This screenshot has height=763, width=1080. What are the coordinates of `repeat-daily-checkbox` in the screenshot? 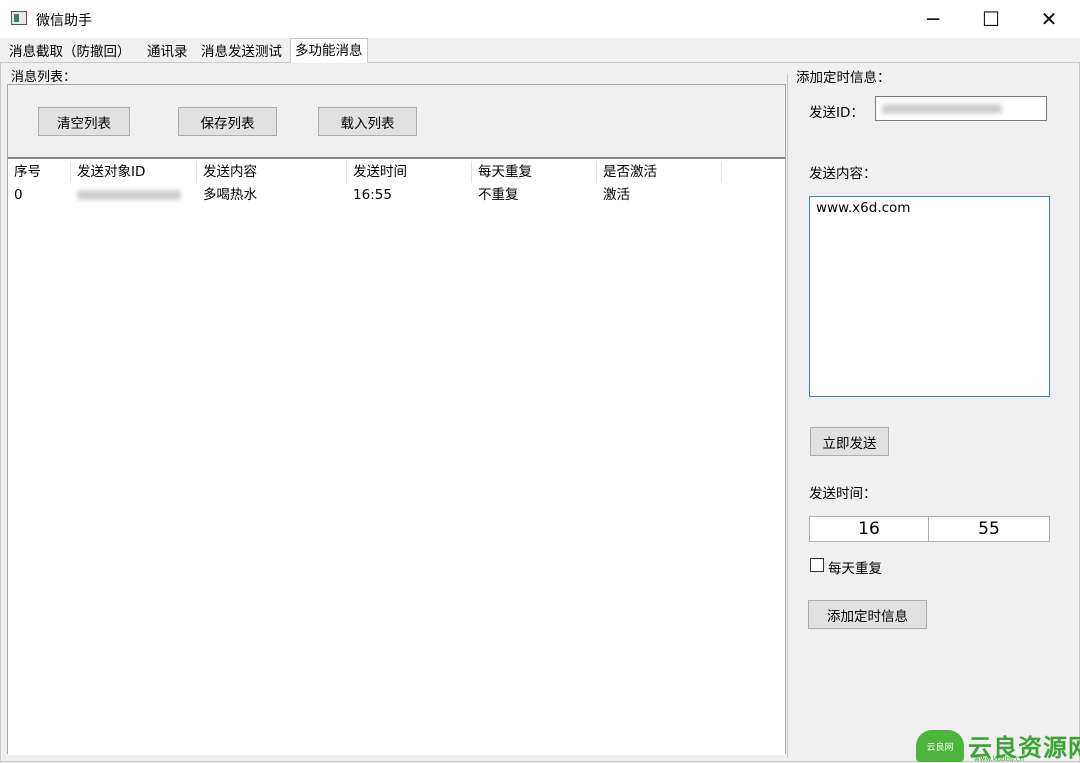 It's located at (817, 565).